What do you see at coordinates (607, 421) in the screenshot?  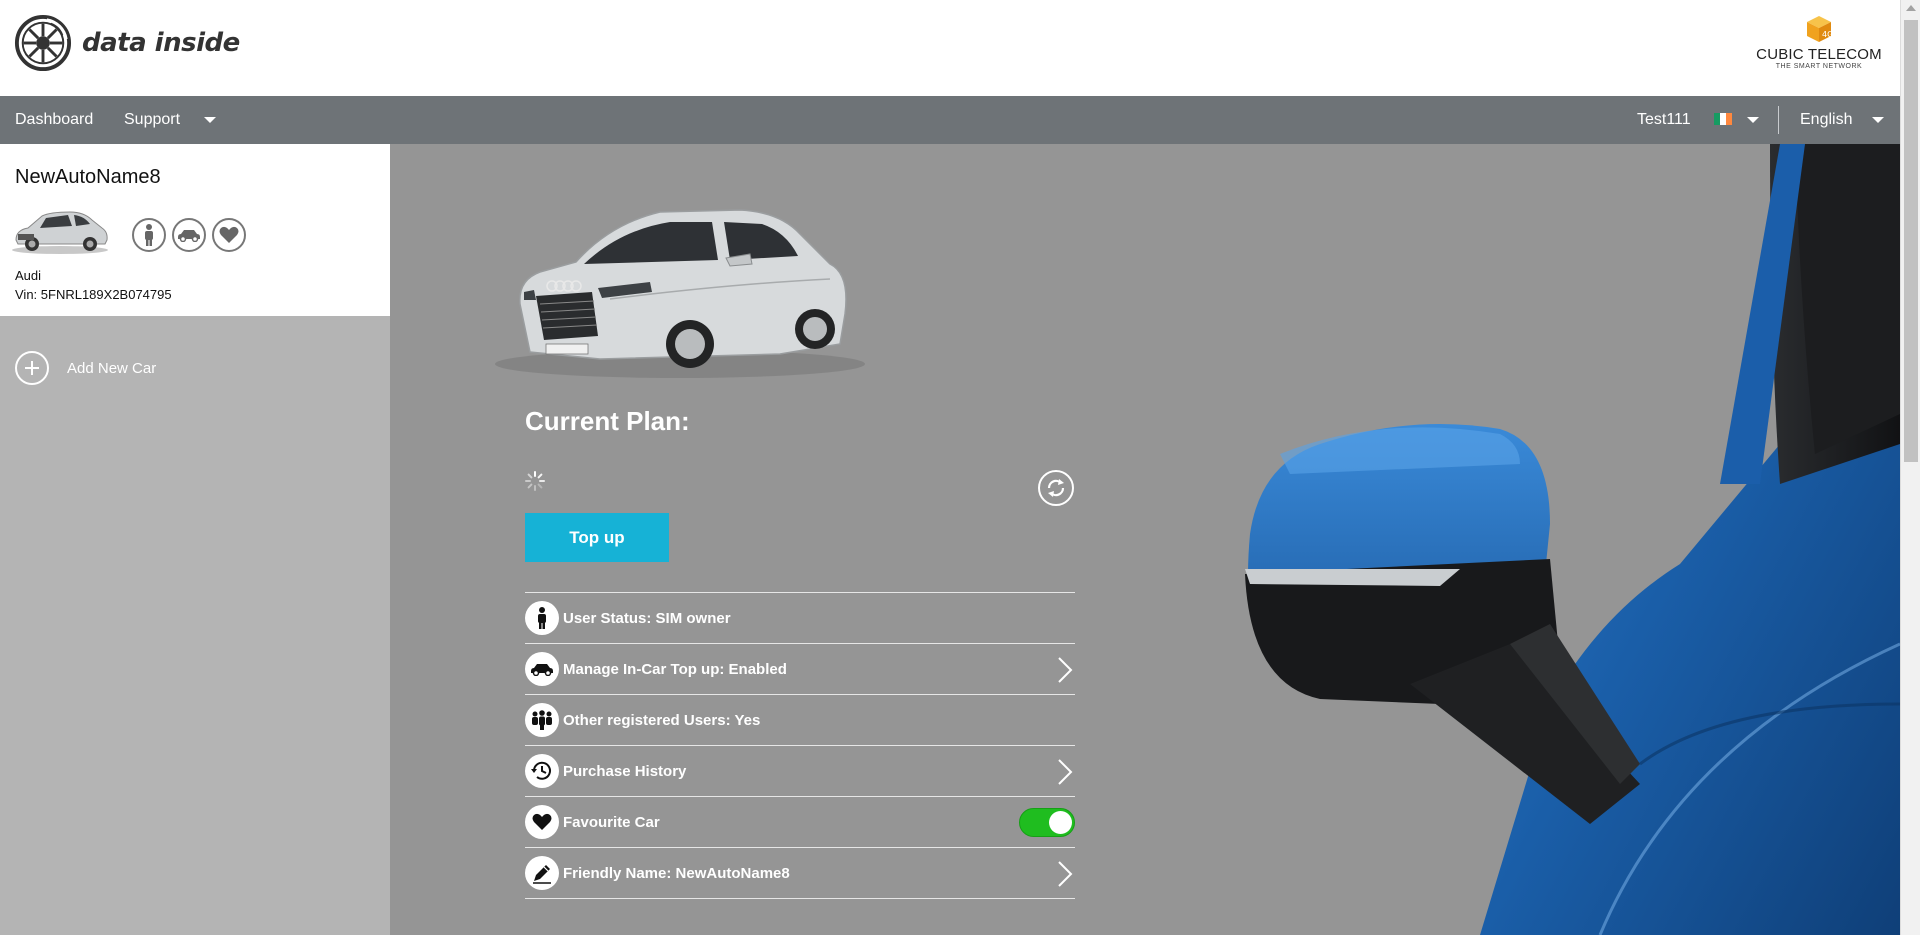 I see `current-plan-title: Current Plan:` at bounding box center [607, 421].